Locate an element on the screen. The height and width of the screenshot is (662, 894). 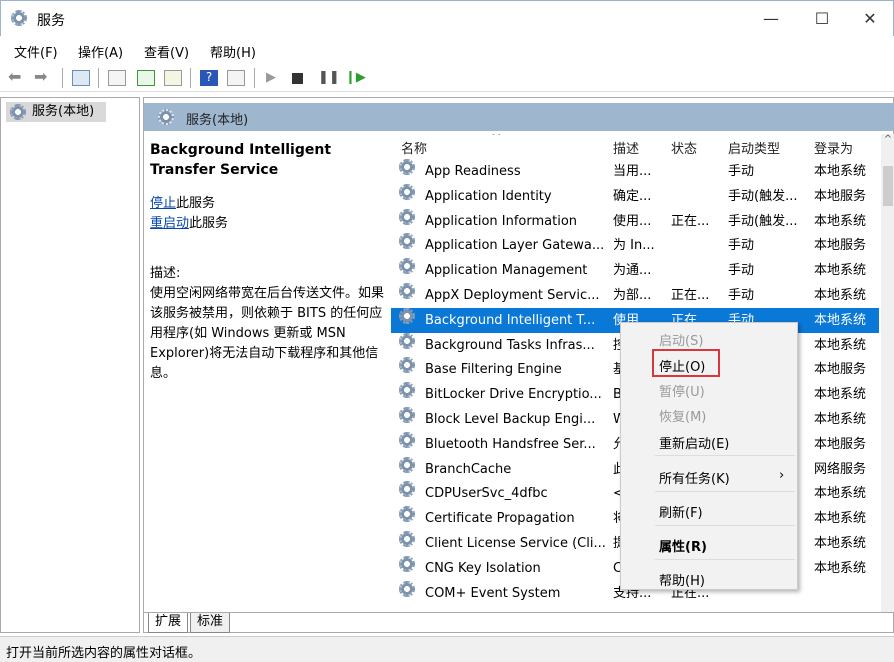
properties-icon is located at coordinates (117, 78).